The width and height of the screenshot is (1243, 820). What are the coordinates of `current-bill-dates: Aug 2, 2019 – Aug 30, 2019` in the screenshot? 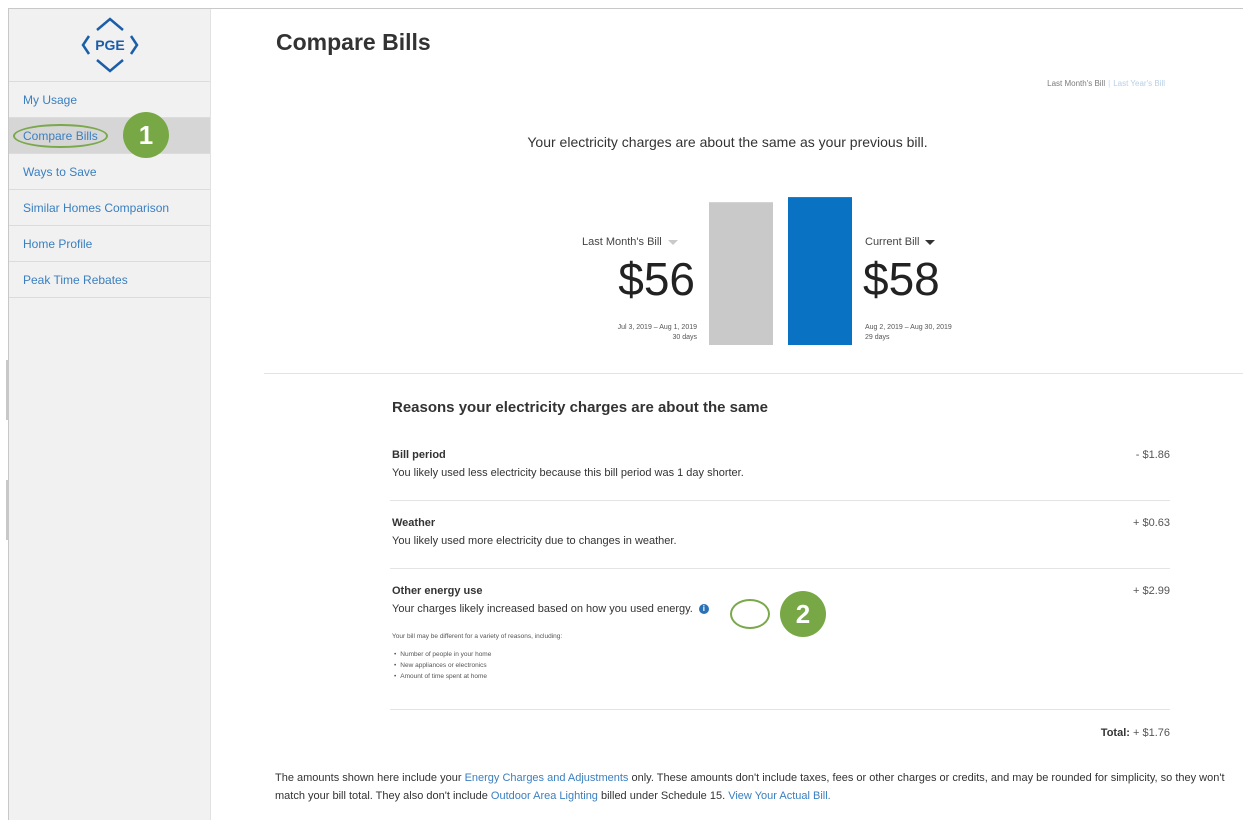 It's located at (908, 327).